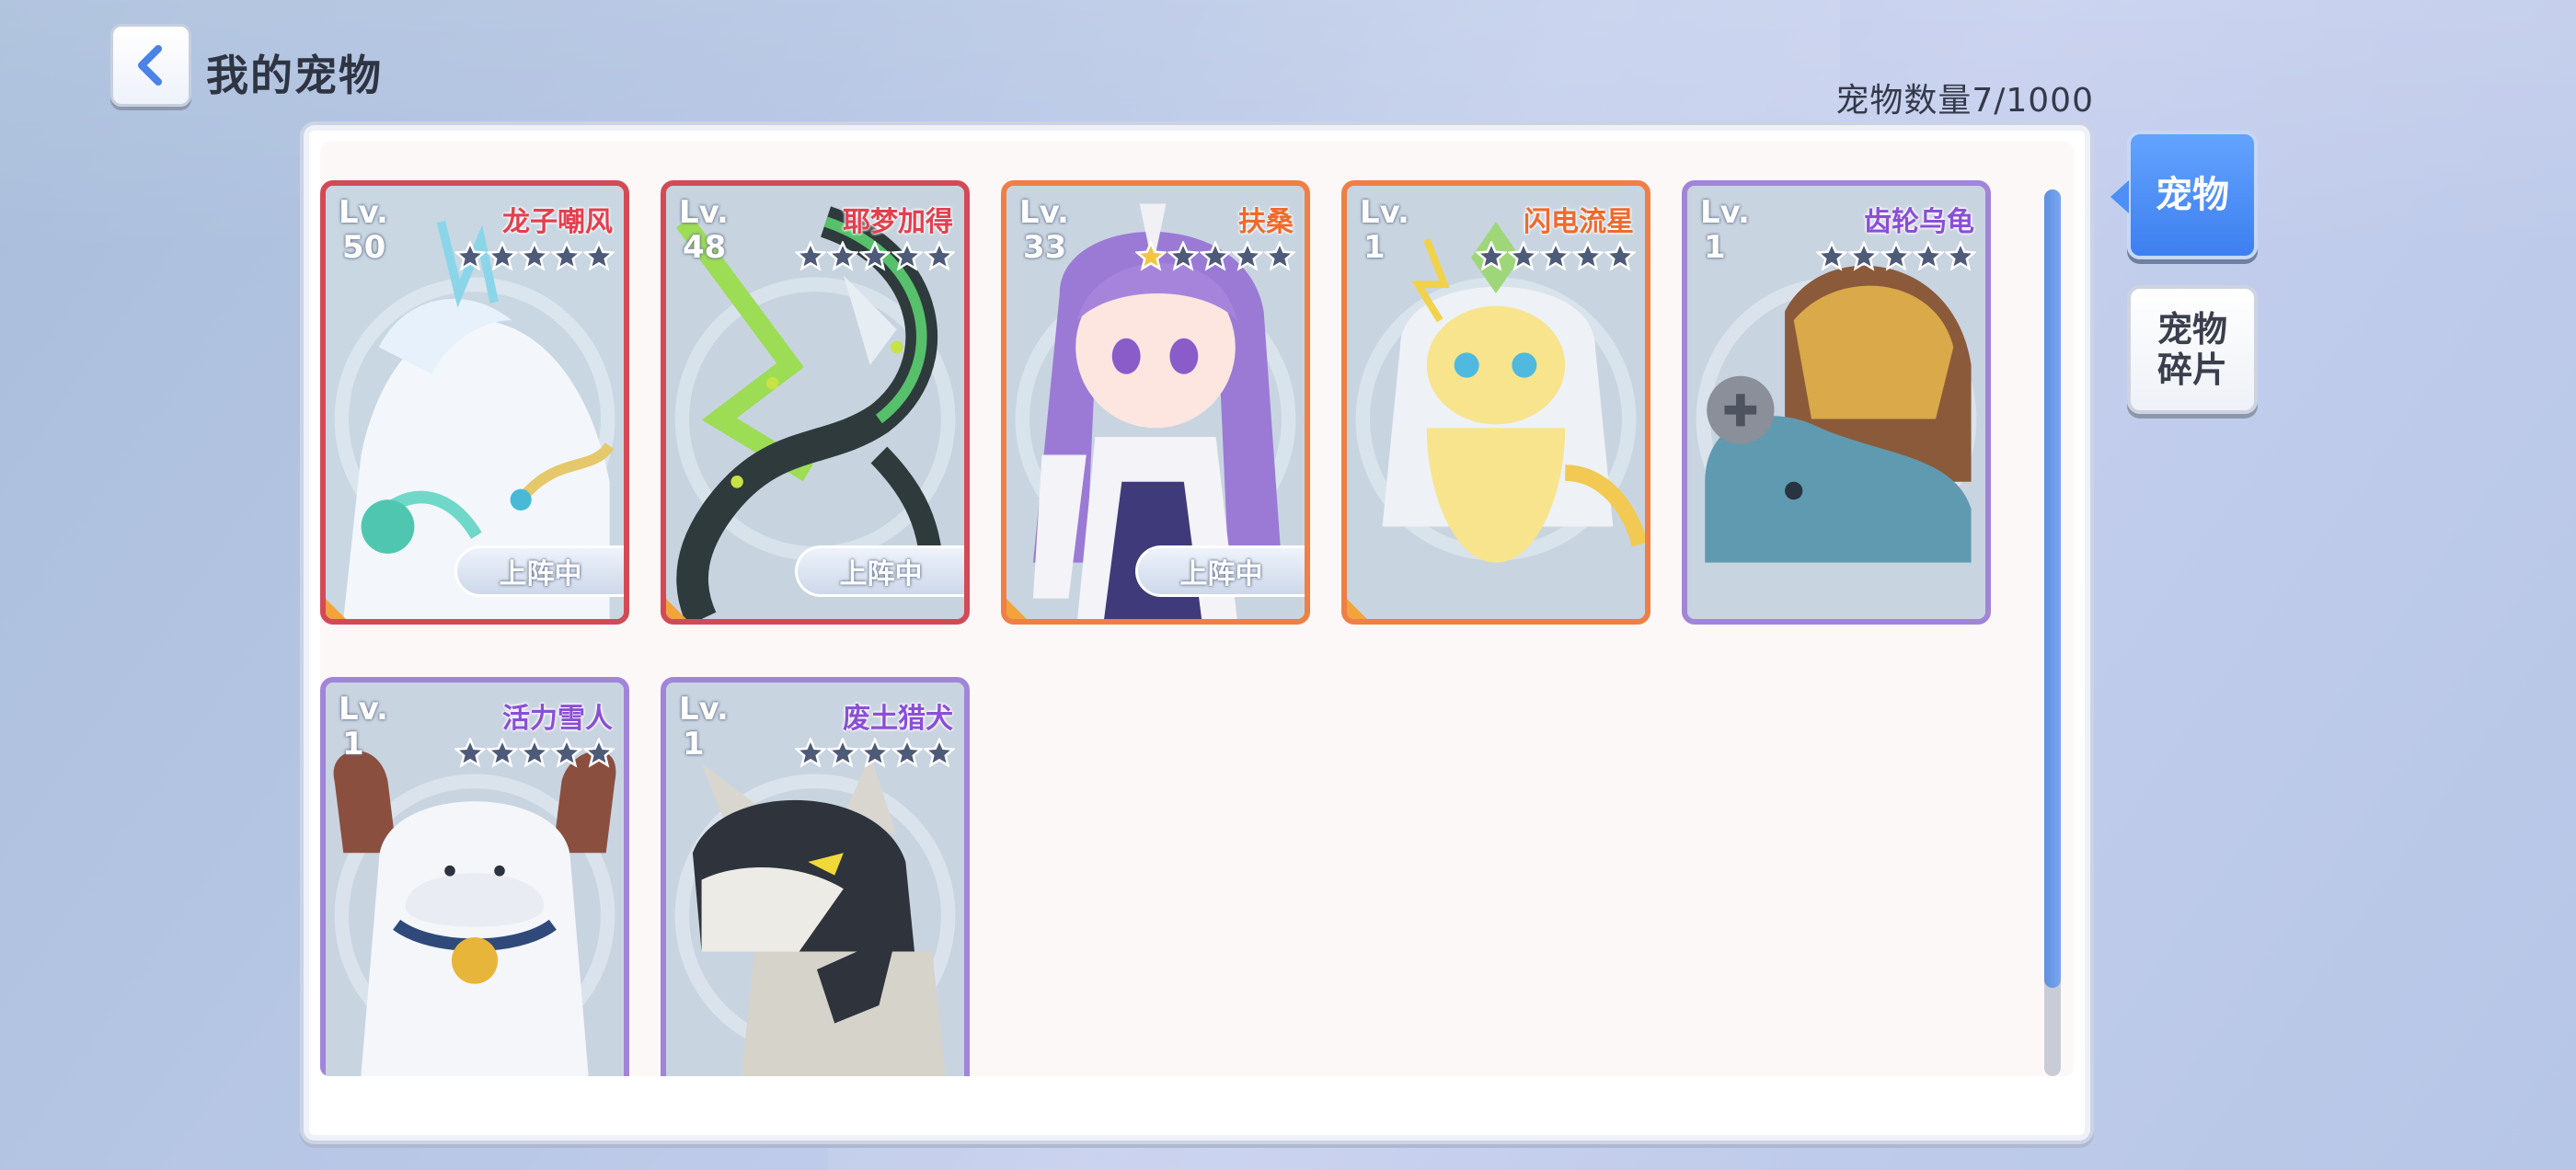 The image size is (2576, 1170). I want to click on pet-card-7: Lv. 1 废土猎犬, so click(815, 876).